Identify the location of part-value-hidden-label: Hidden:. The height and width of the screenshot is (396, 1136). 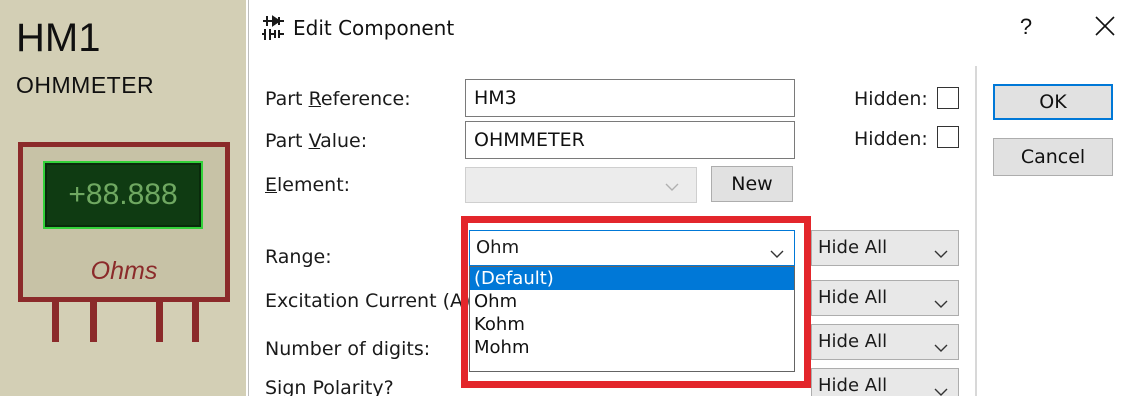
(891, 139).